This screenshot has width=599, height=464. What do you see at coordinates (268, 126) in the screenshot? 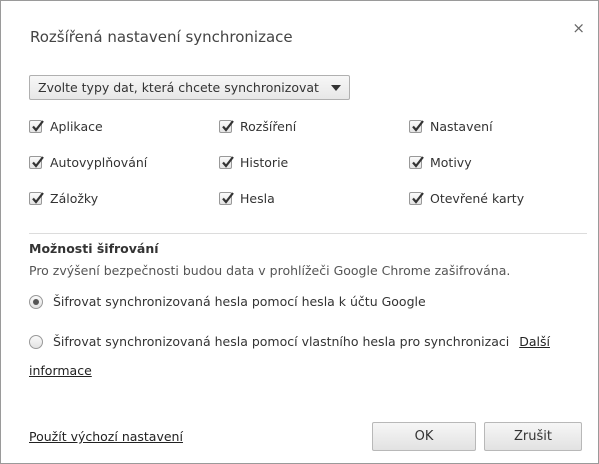
I see `checkbox-label: Rozšíření` at bounding box center [268, 126].